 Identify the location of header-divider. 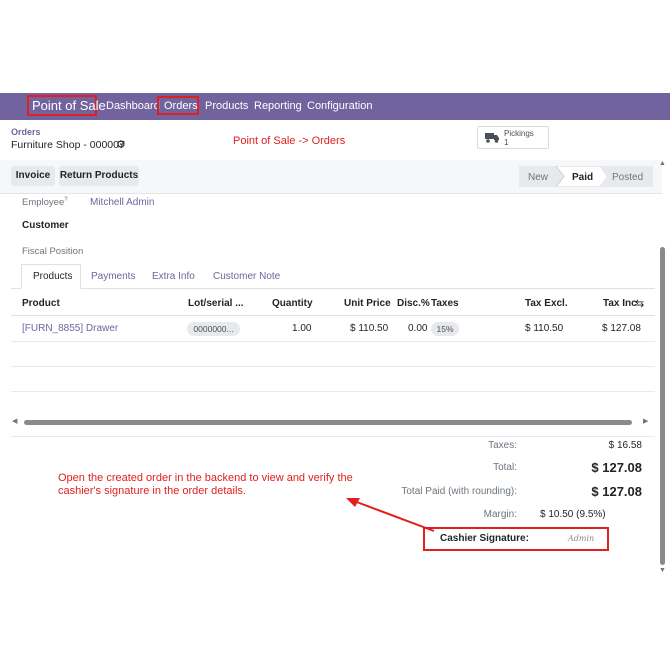
(333, 315).